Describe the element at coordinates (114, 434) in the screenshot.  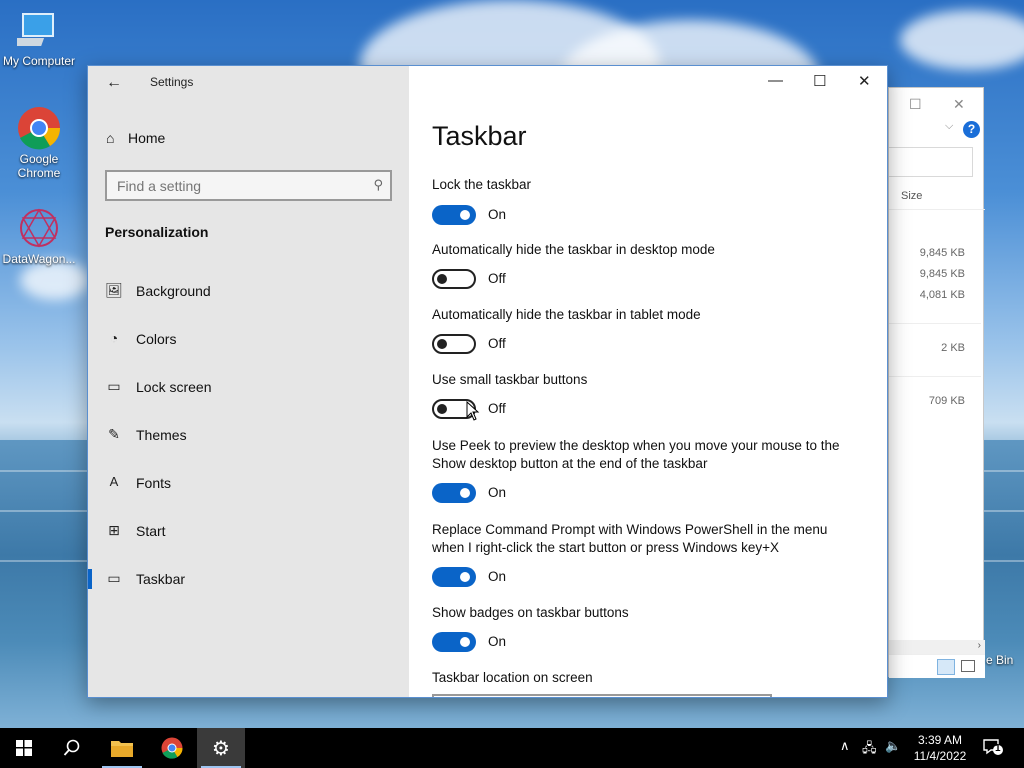
I see `themes-icon: ✎` at that location.